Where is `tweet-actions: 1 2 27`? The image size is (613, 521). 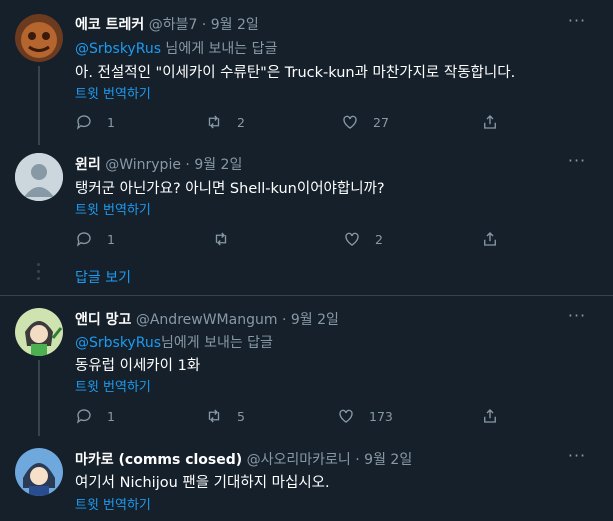
tweet-actions: 1 2 27 is located at coordinates (290, 122).